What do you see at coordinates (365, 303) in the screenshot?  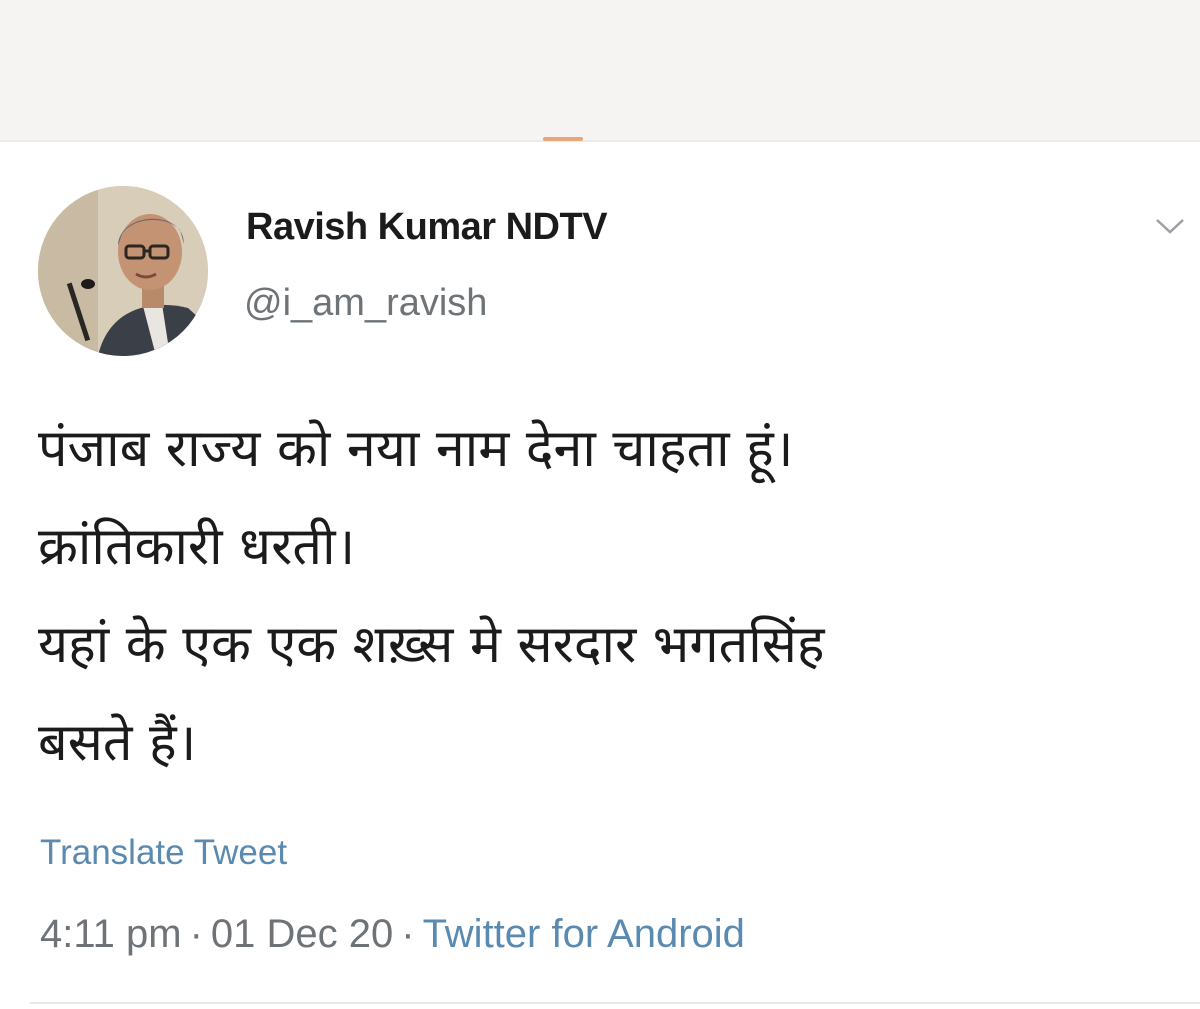 I see `author-handle: @i_am_ravish` at bounding box center [365, 303].